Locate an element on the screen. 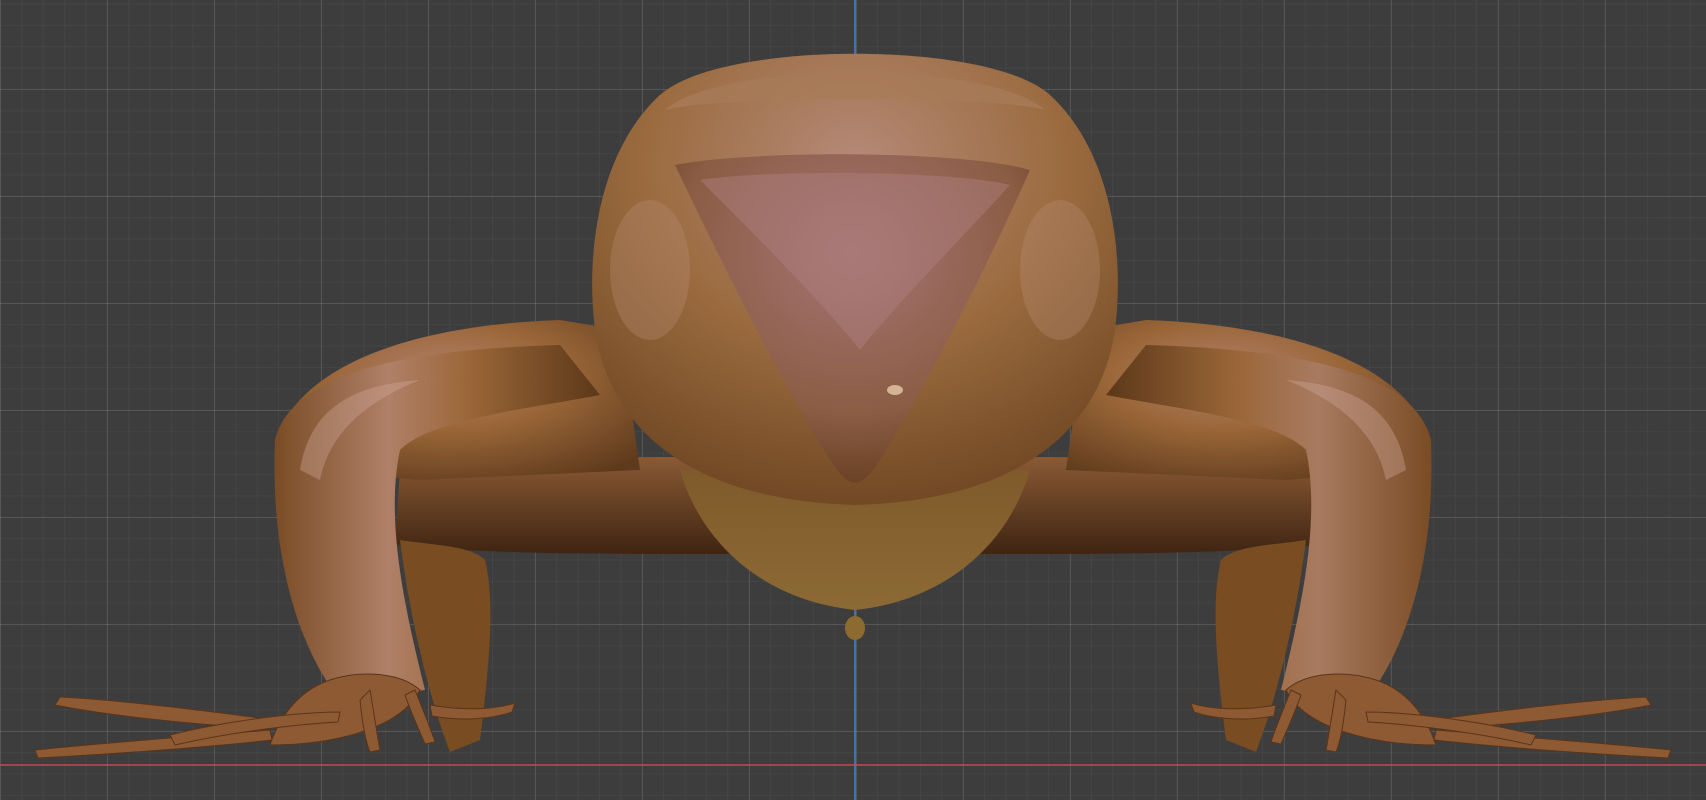 Image resolution: width=1706 pixels, height=800 pixels. chin-tip is located at coordinates (855, 628).